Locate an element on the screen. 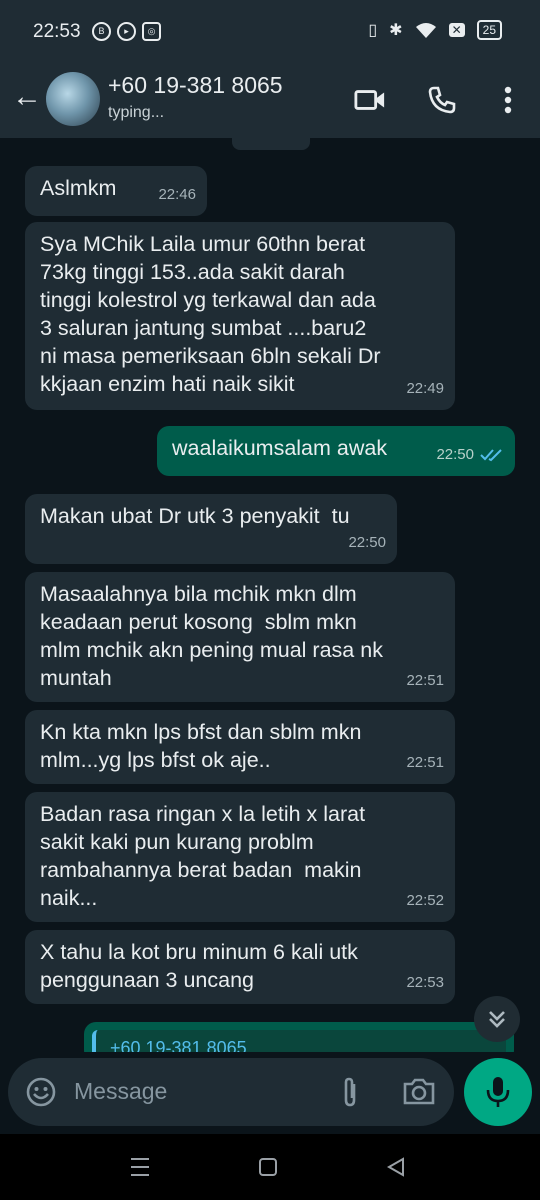  video-camera-icon is located at coordinates (369, 100).